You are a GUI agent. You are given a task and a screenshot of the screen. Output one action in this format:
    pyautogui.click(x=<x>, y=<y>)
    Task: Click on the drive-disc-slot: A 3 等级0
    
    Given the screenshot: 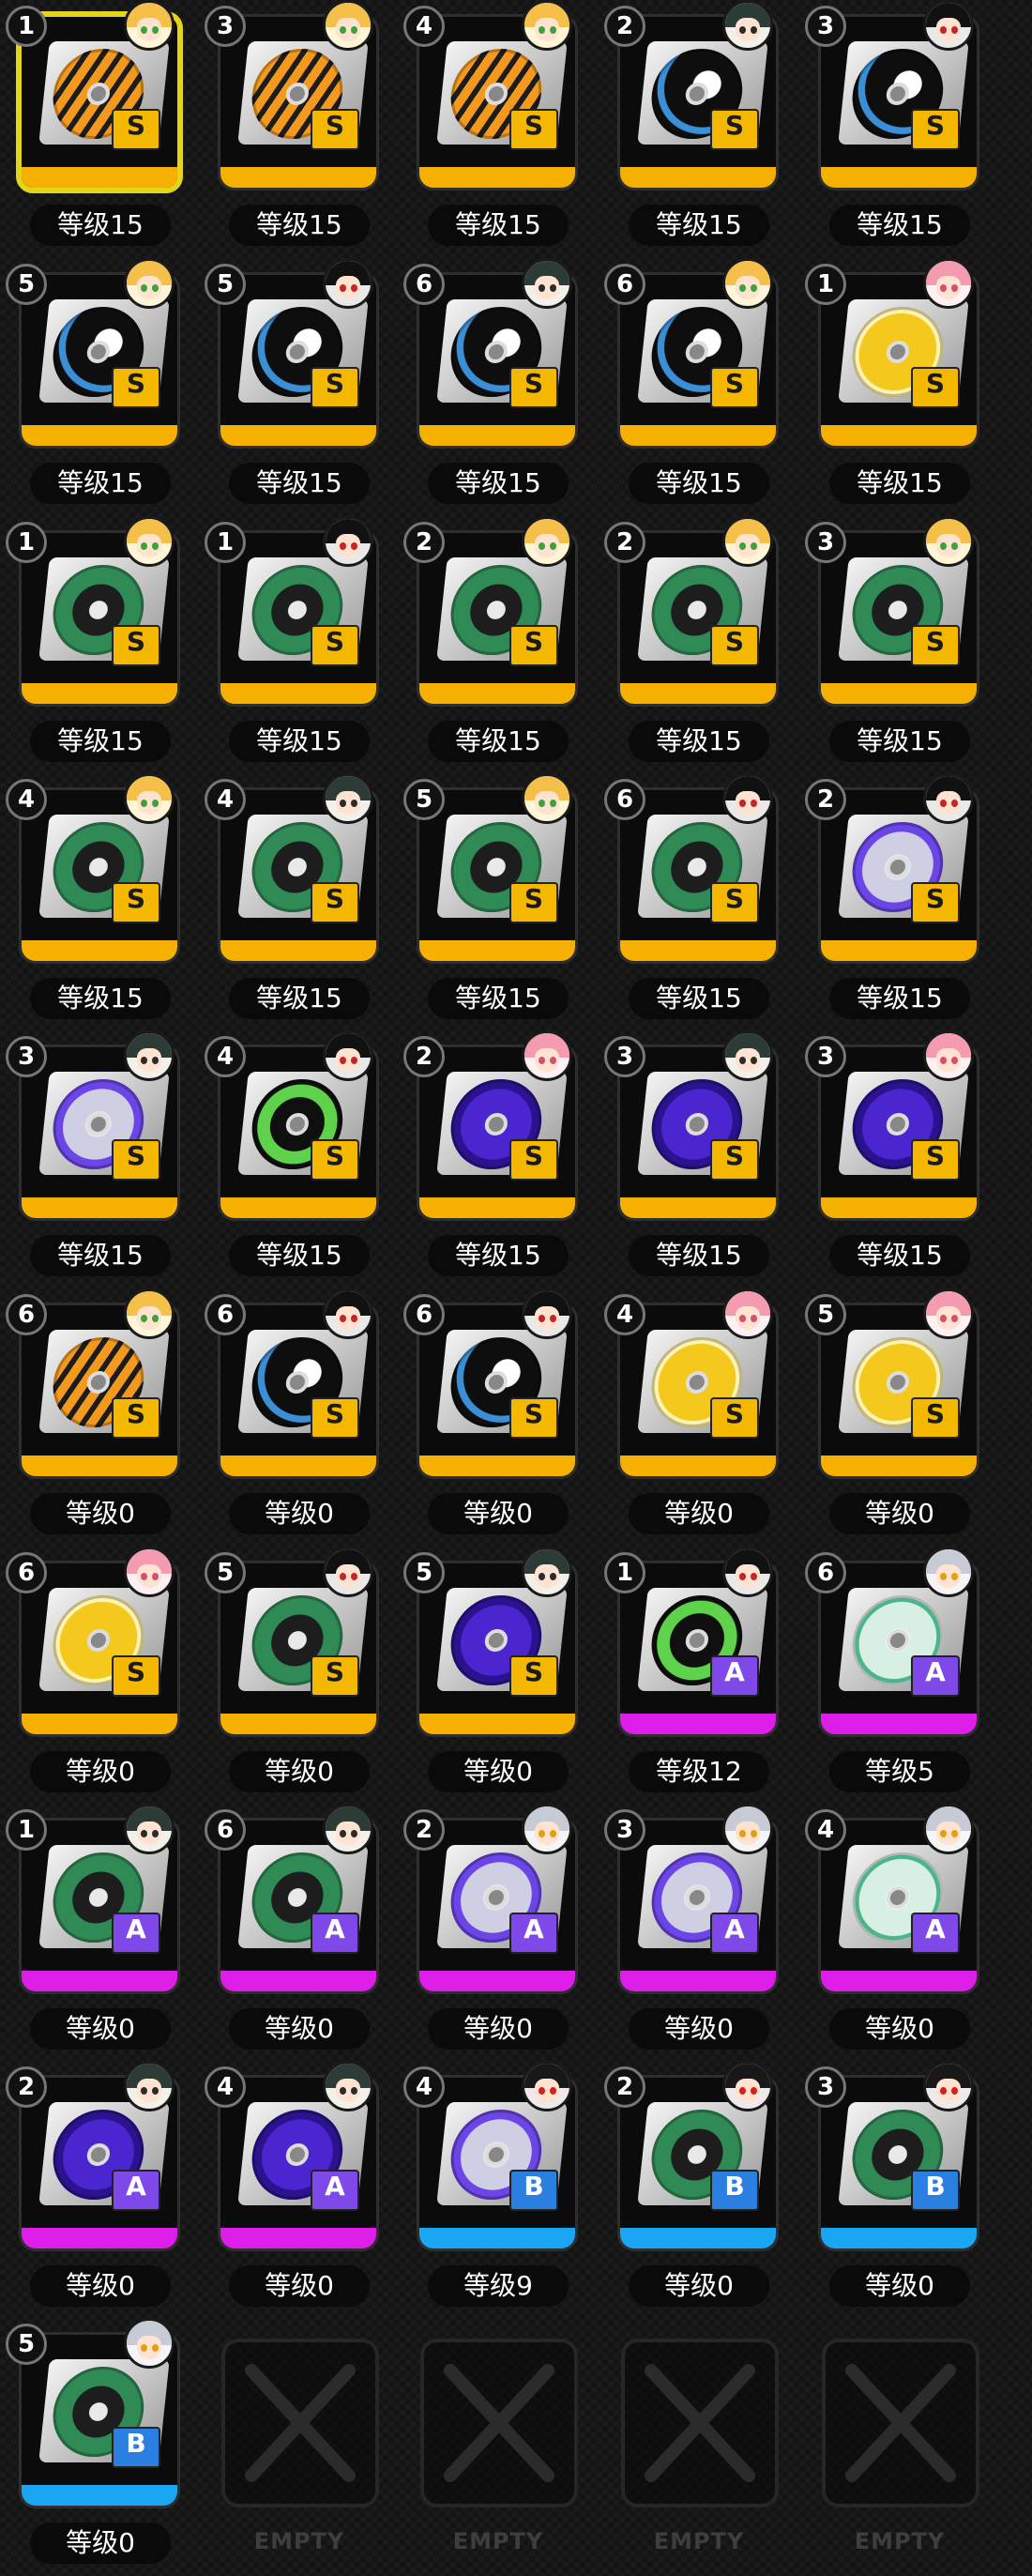 What is the action you would take?
    pyautogui.click(x=692, y=1933)
    